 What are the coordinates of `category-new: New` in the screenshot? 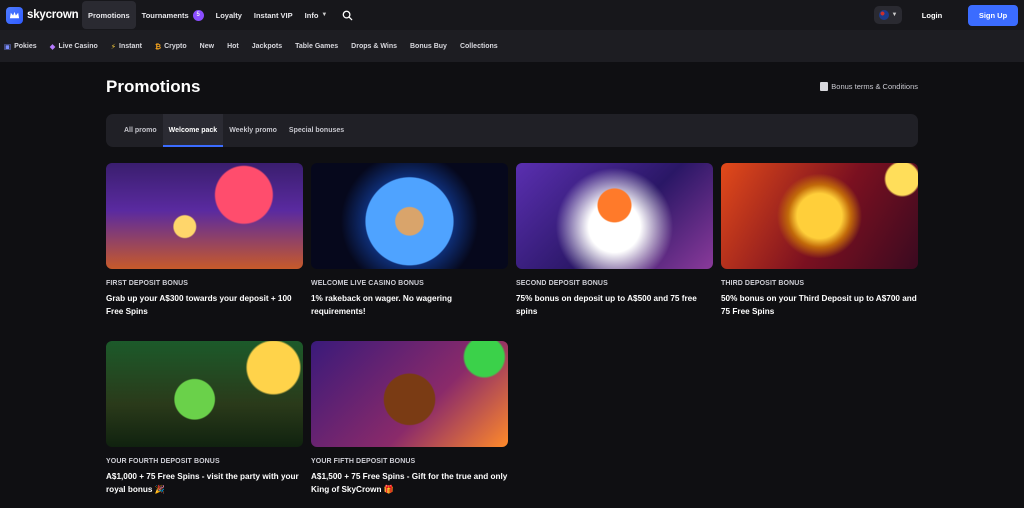 It's located at (207, 46).